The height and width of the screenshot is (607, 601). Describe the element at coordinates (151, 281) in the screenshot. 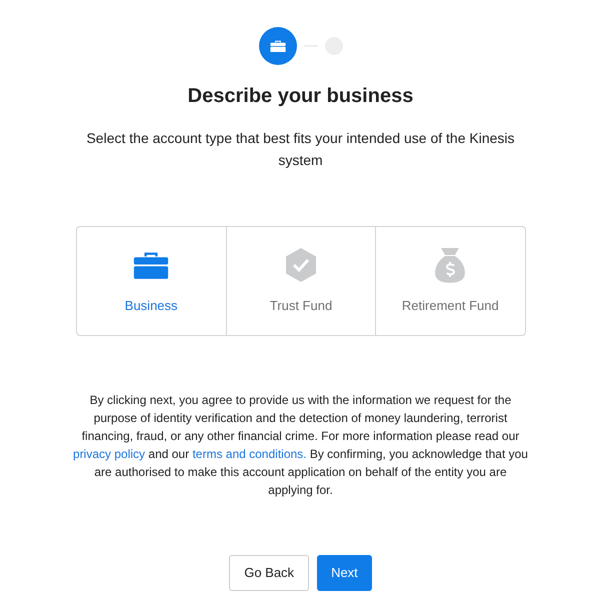

I see `account-type-option: Business` at that location.